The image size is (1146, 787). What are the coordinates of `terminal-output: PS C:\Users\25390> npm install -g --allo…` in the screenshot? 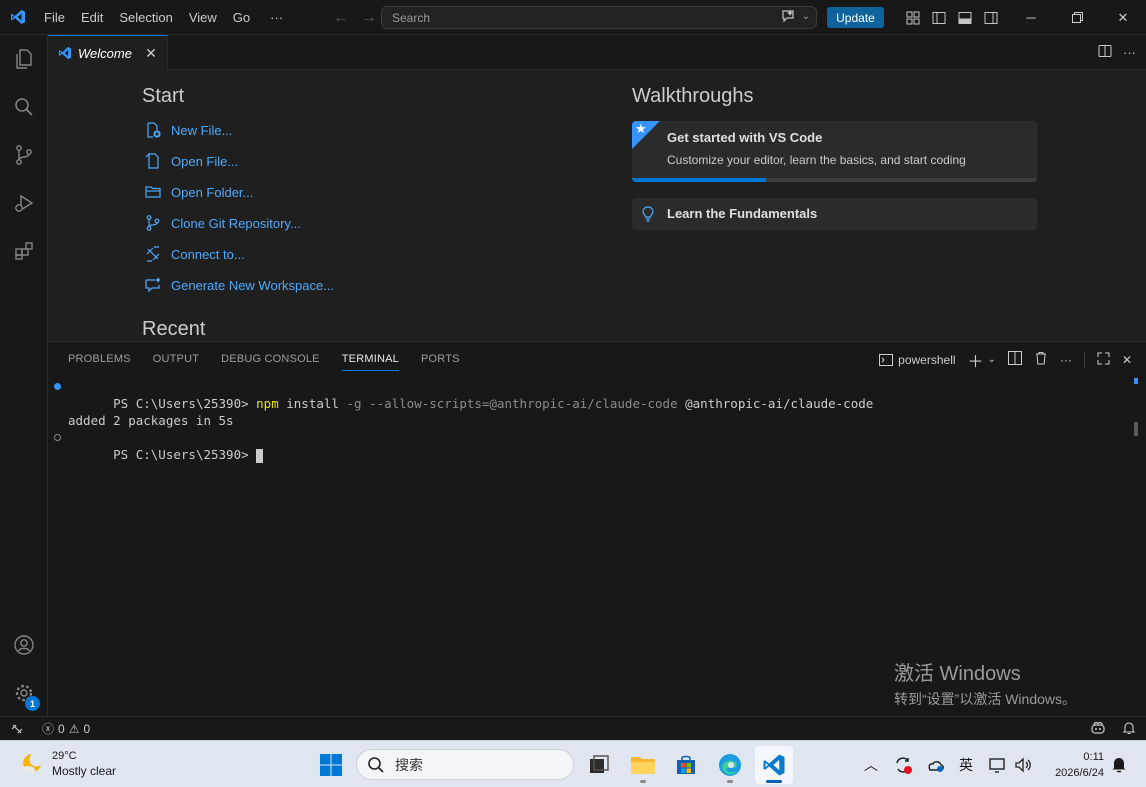 It's located at (463, 420).